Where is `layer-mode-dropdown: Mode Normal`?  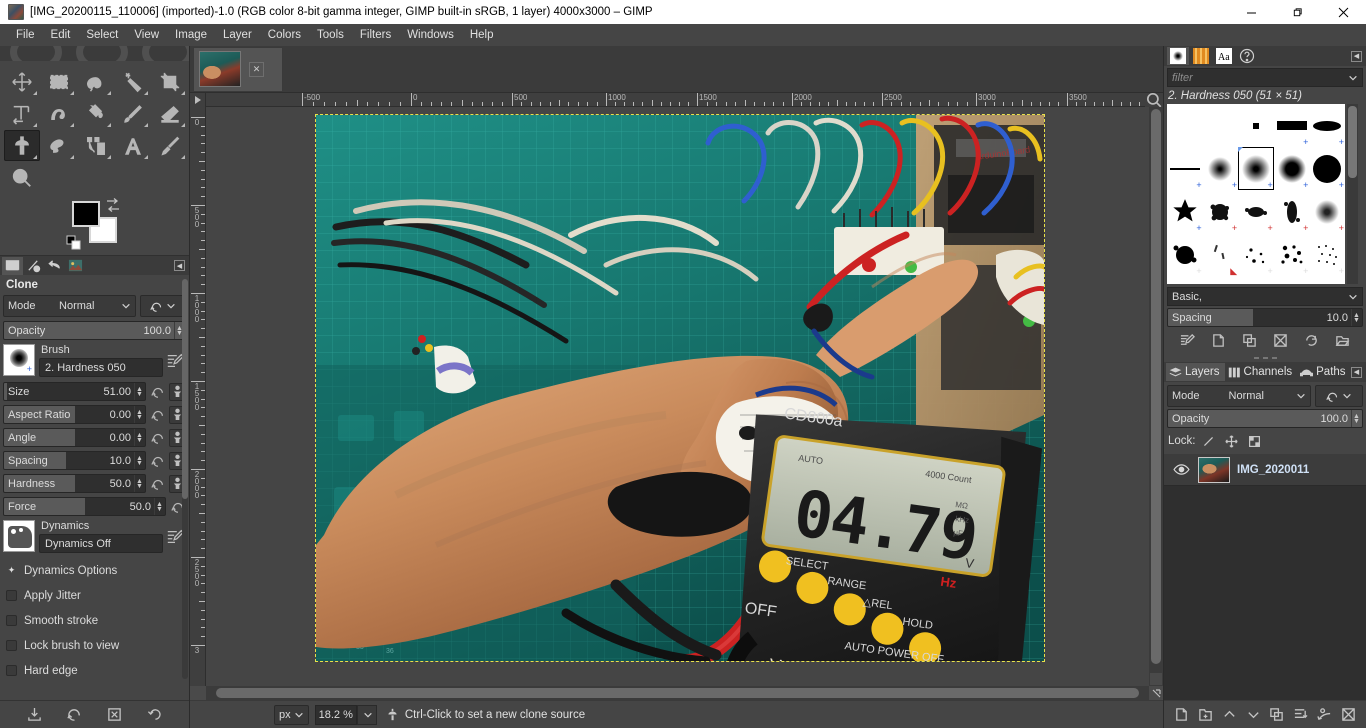 layer-mode-dropdown: Mode Normal is located at coordinates (1239, 396).